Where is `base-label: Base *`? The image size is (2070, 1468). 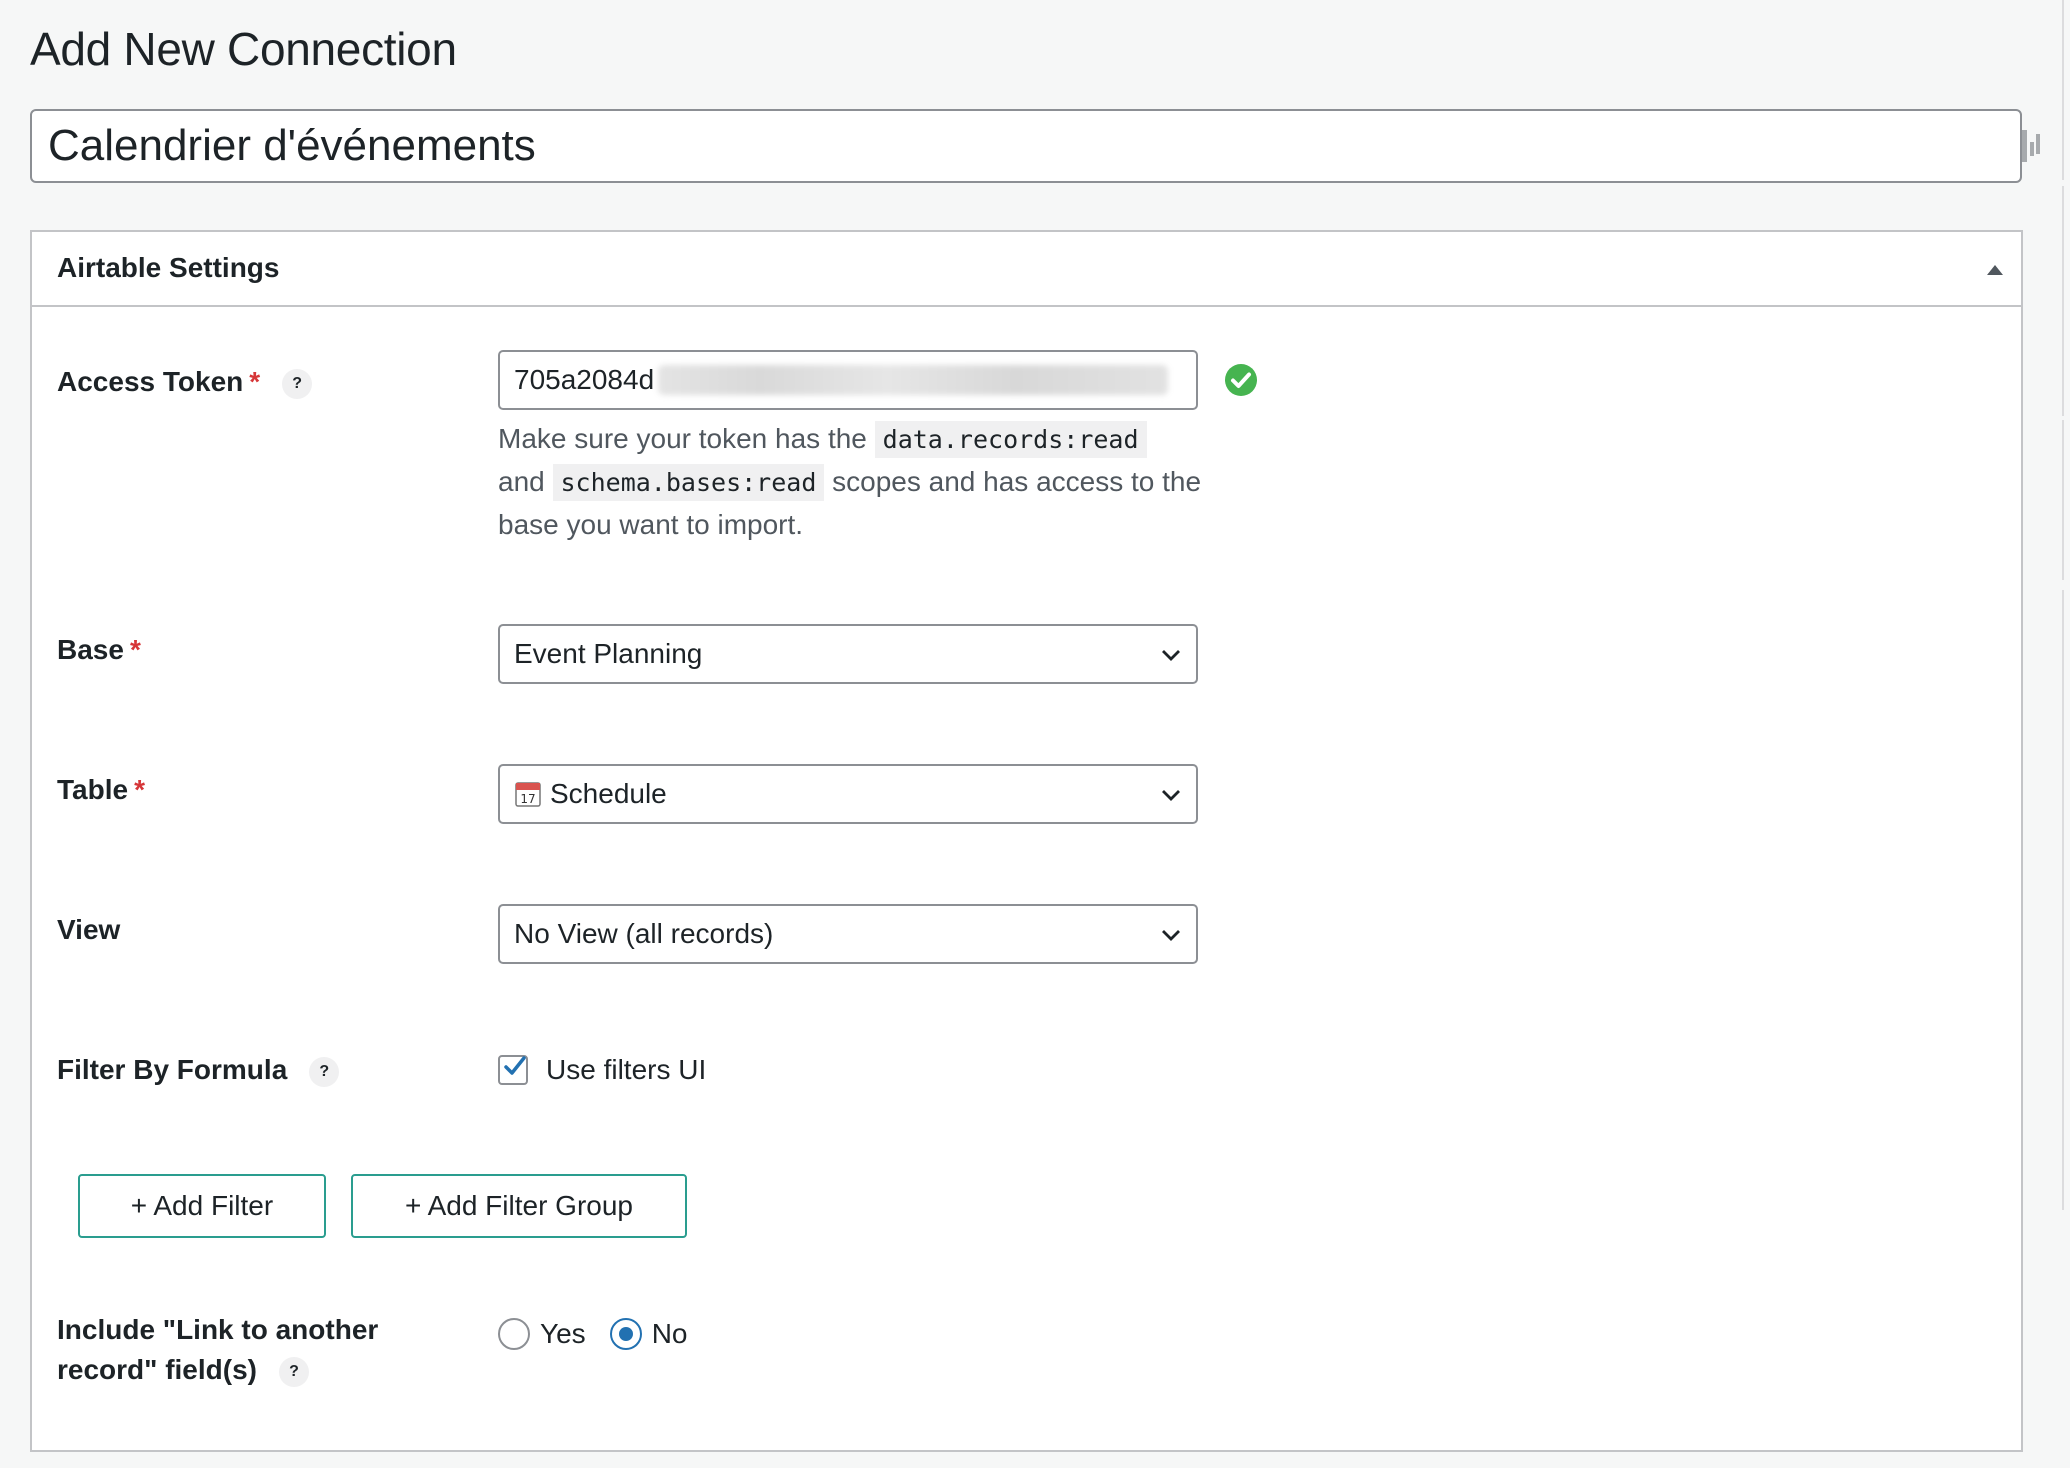 base-label: Base * is located at coordinates (99, 650).